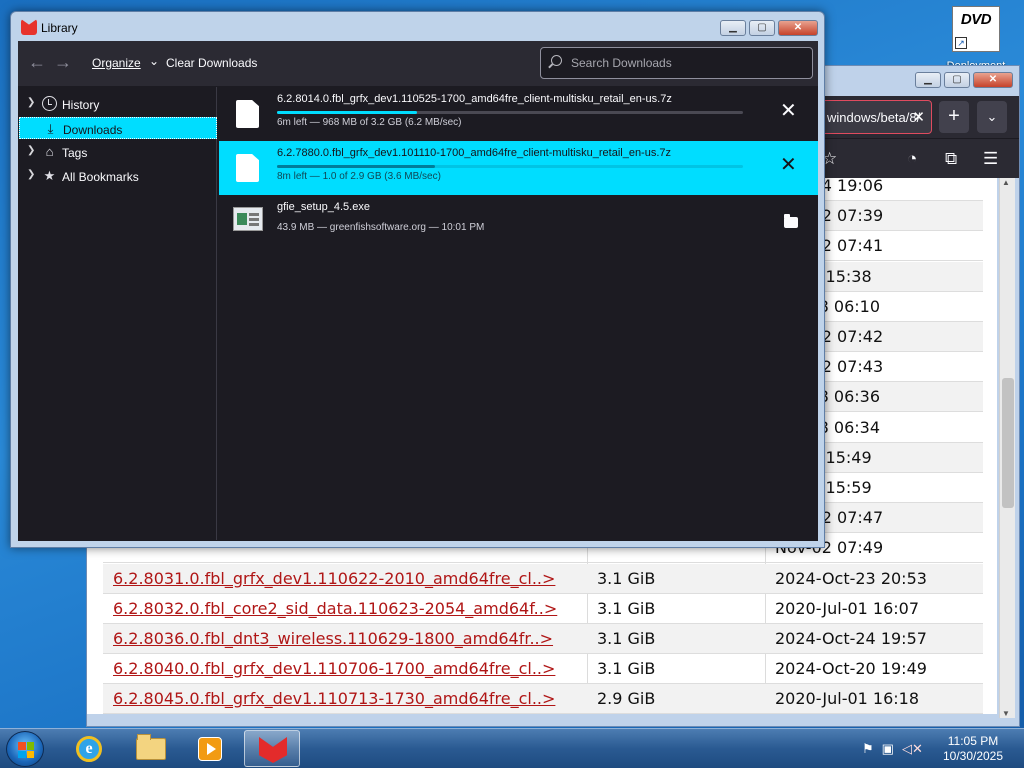 This screenshot has height=768, width=1024. I want to click on organize-button: Organize, so click(116, 63).